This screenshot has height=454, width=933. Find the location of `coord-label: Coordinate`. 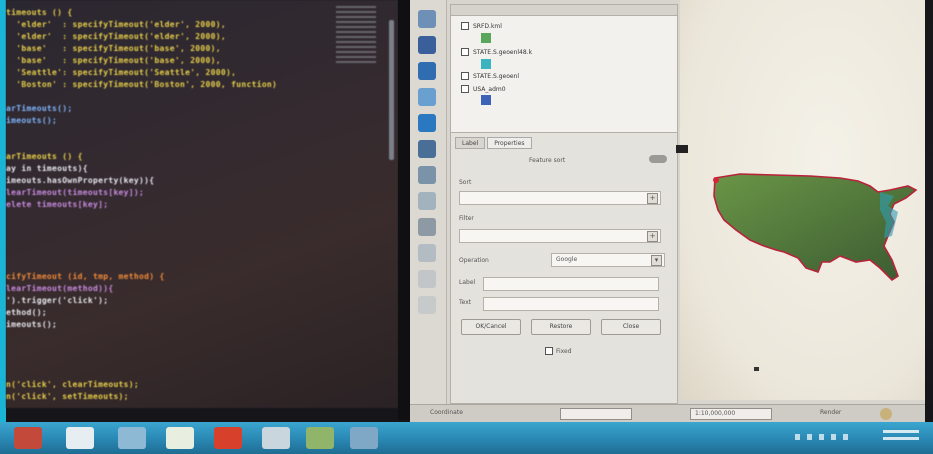

coord-label: Coordinate is located at coordinates (446, 412).